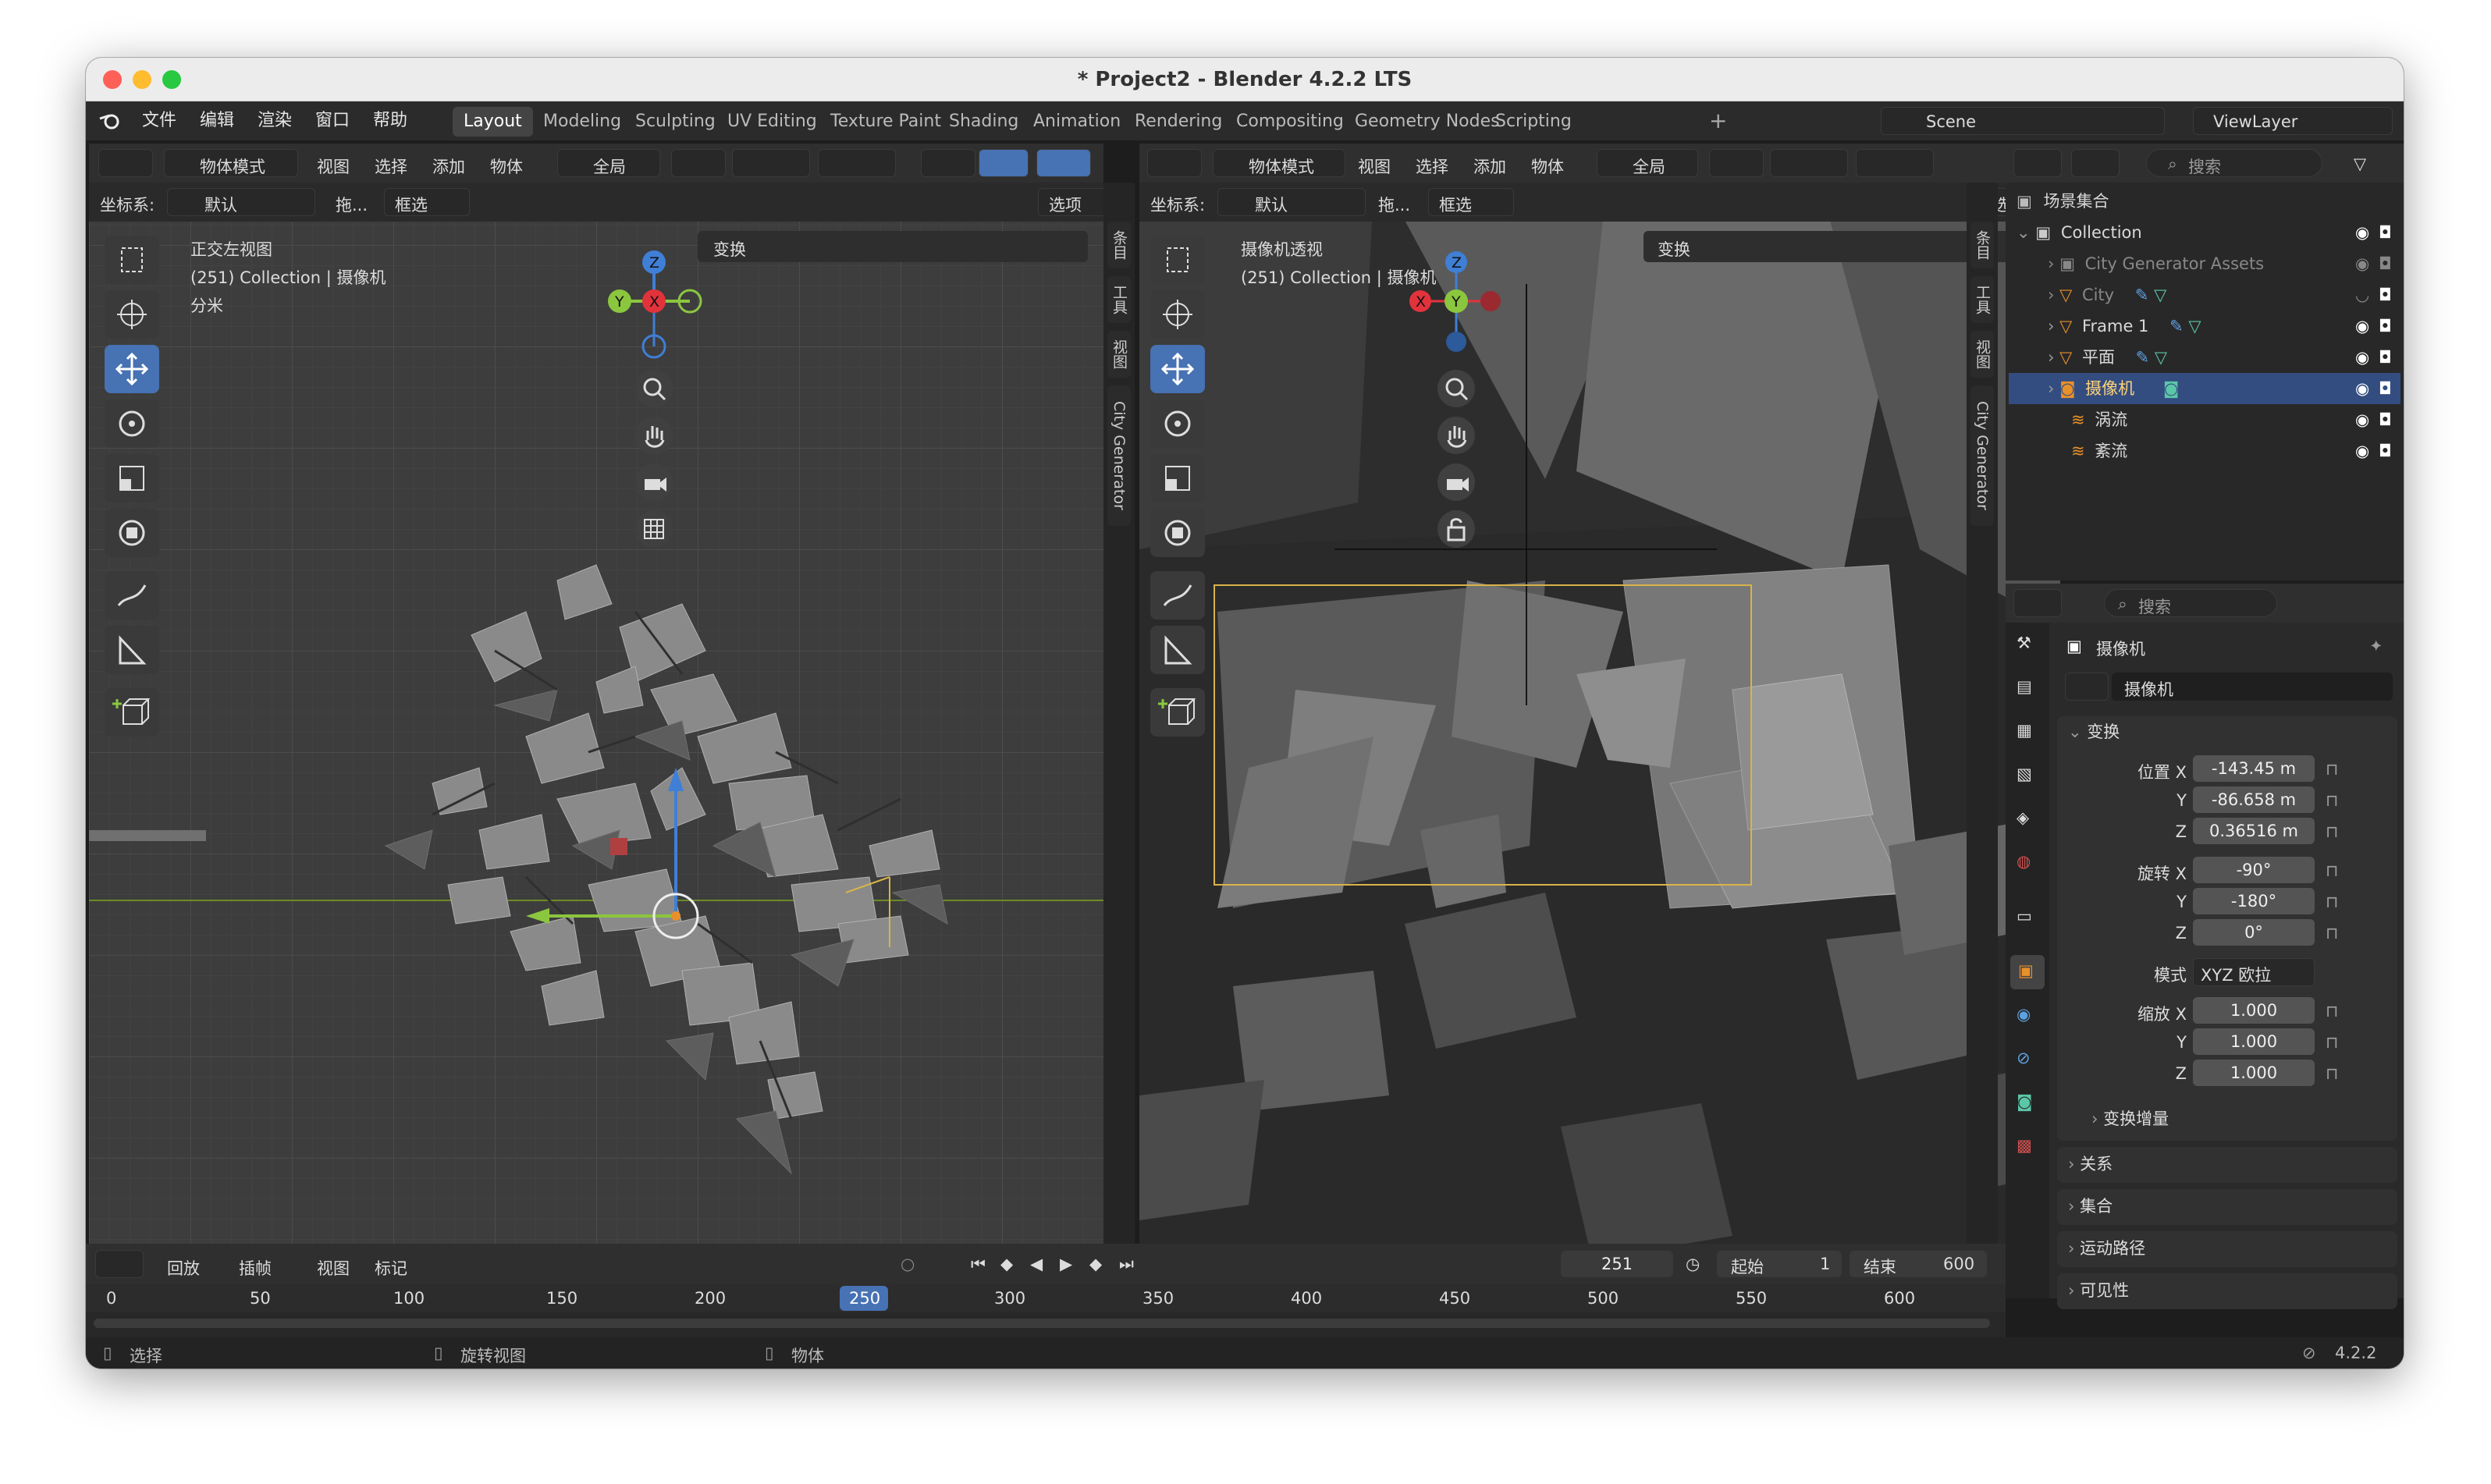 Image resolution: width=2491 pixels, height=1484 pixels. Describe the element at coordinates (2254, 800) in the screenshot. I see `location-y-field: -86.658 m` at that location.